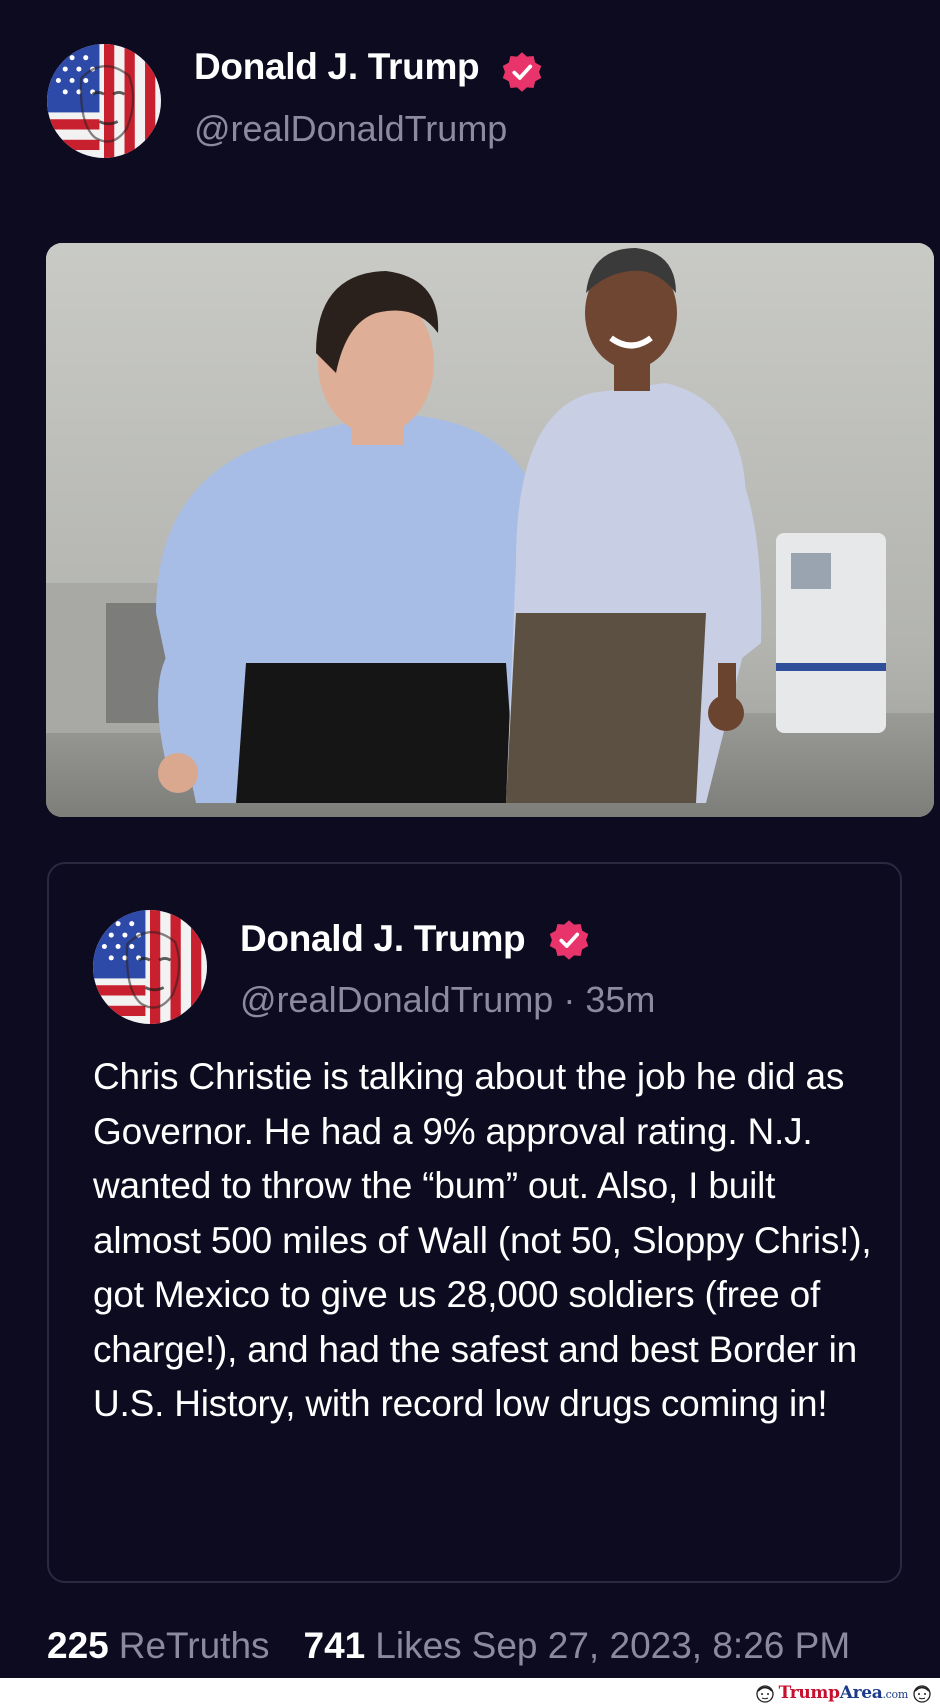 This screenshot has width=940, height=1707. Describe the element at coordinates (78, 1645) in the screenshot. I see `retruths-count: 225` at that location.